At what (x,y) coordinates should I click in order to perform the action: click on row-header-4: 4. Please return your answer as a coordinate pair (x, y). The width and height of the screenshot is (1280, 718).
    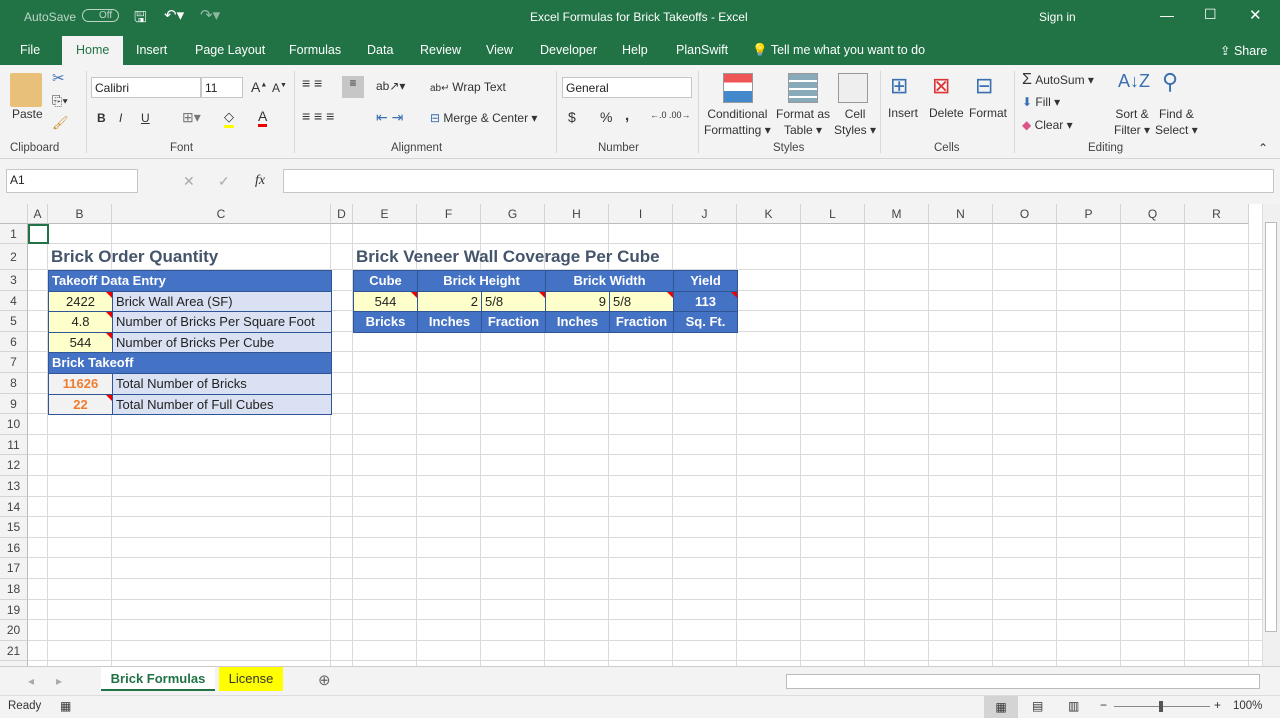
    Looking at the image, I should click on (14, 301).